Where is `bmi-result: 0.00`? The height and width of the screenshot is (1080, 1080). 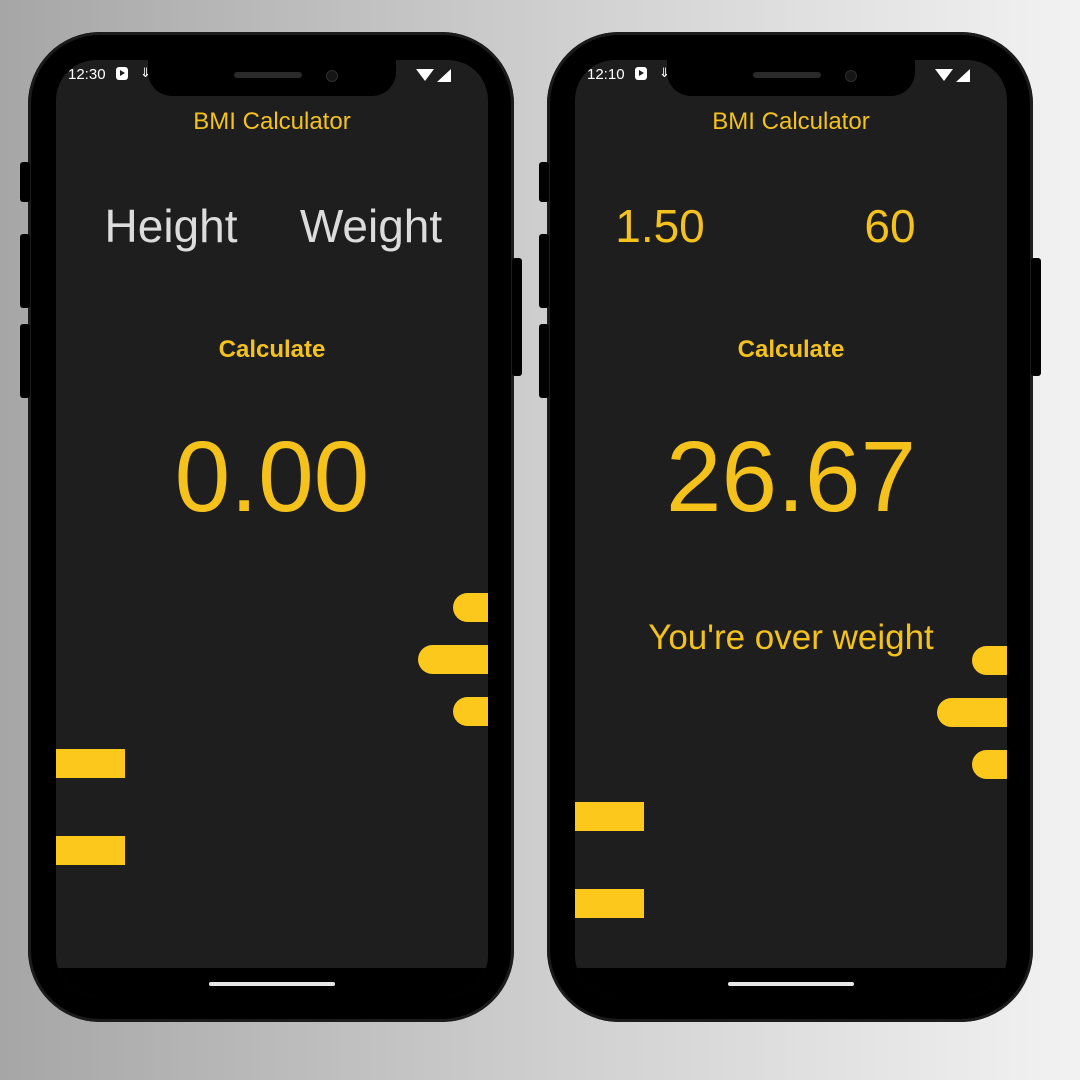 bmi-result: 0.00 is located at coordinates (272, 477).